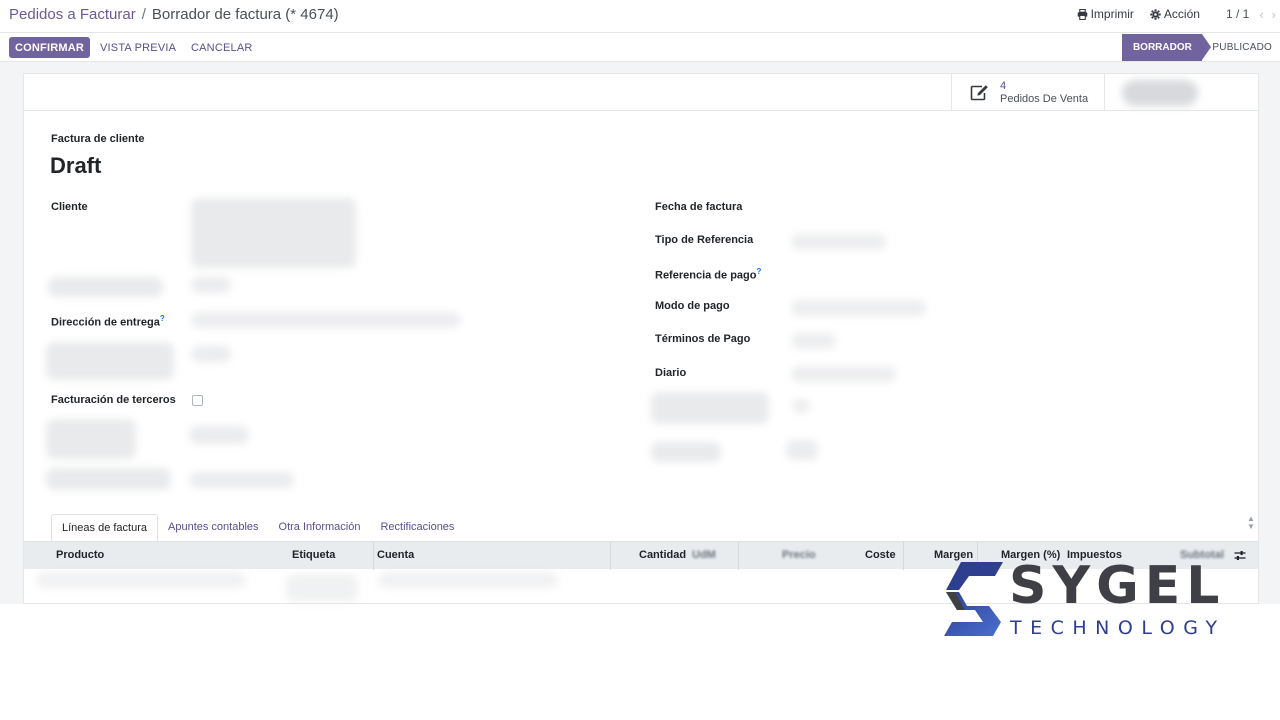 This screenshot has width=1280, height=720. What do you see at coordinates (979, 93) in the screenshot?
I see `edit-icon` at bounding box center [979, 93].